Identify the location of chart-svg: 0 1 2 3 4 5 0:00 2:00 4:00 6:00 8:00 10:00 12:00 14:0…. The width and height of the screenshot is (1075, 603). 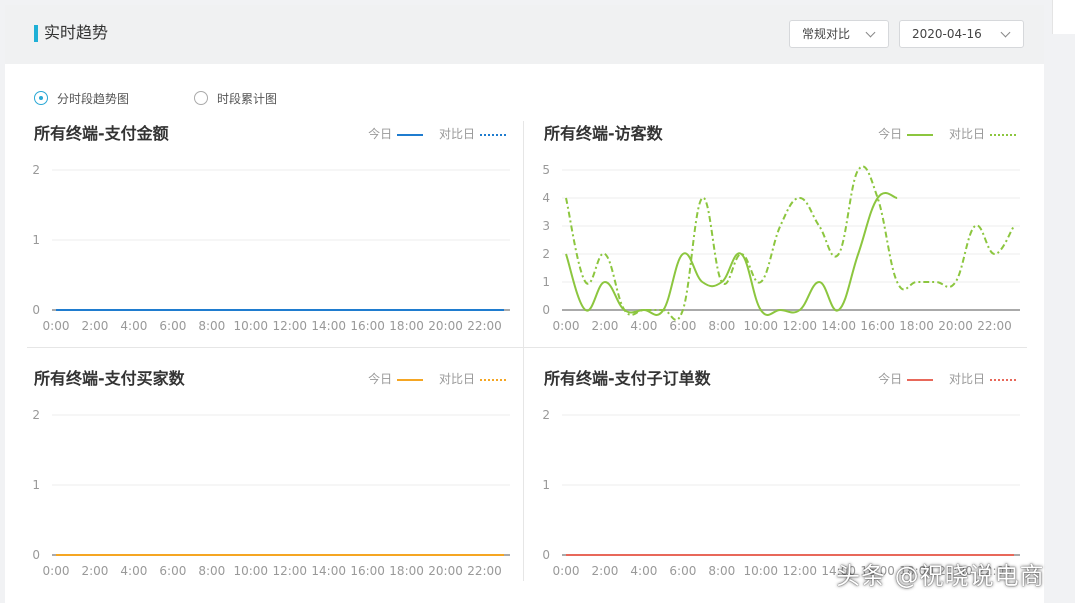
(781, 248).